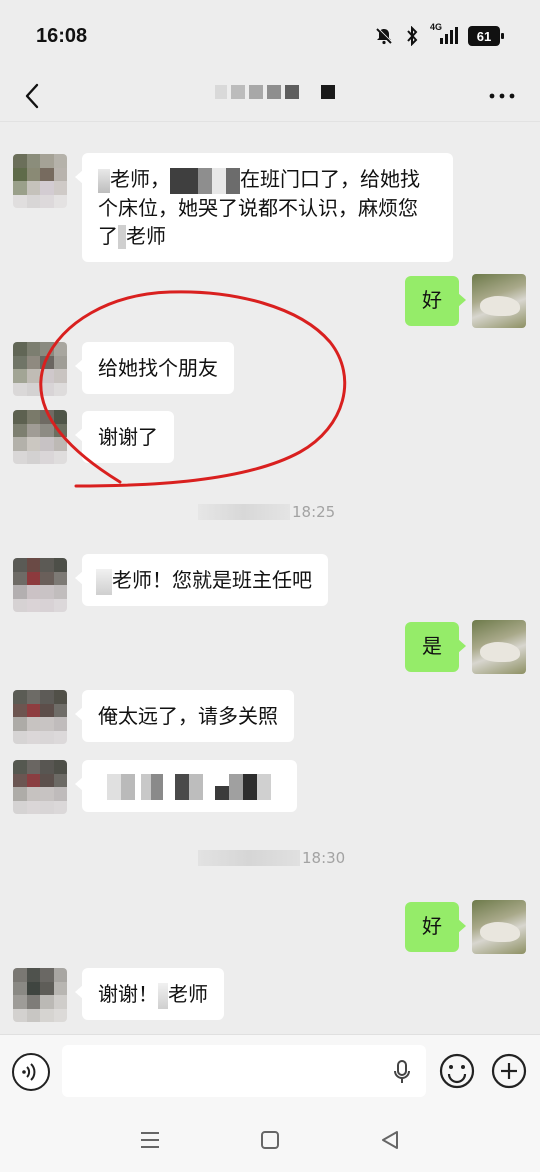  I want to click on message-bubble: 谢谢了, so click(124, 437).